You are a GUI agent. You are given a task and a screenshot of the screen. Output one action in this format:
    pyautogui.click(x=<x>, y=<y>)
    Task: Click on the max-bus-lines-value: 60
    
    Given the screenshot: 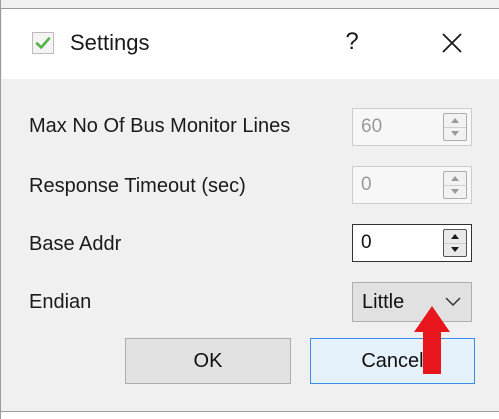 What is the action you would take?
    pyautogui.click(x=372, y=126)
    